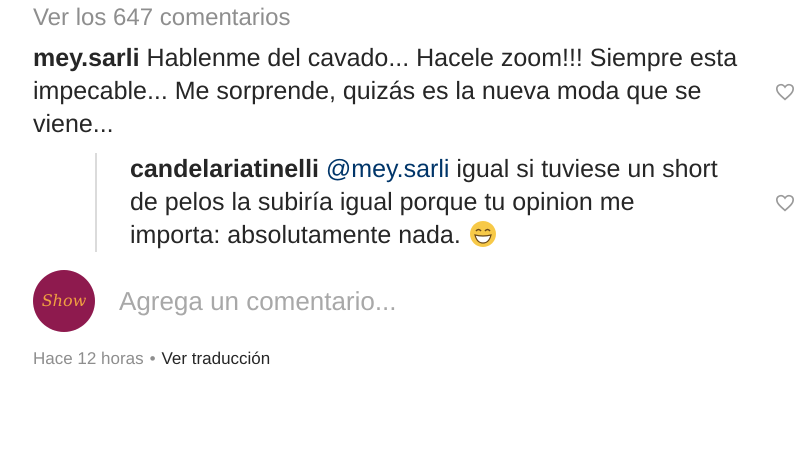  What do you see at coordinates (86, 58) in the screenshot?
I see `username-link: mey.sarli` at bounding box center [86, 58].